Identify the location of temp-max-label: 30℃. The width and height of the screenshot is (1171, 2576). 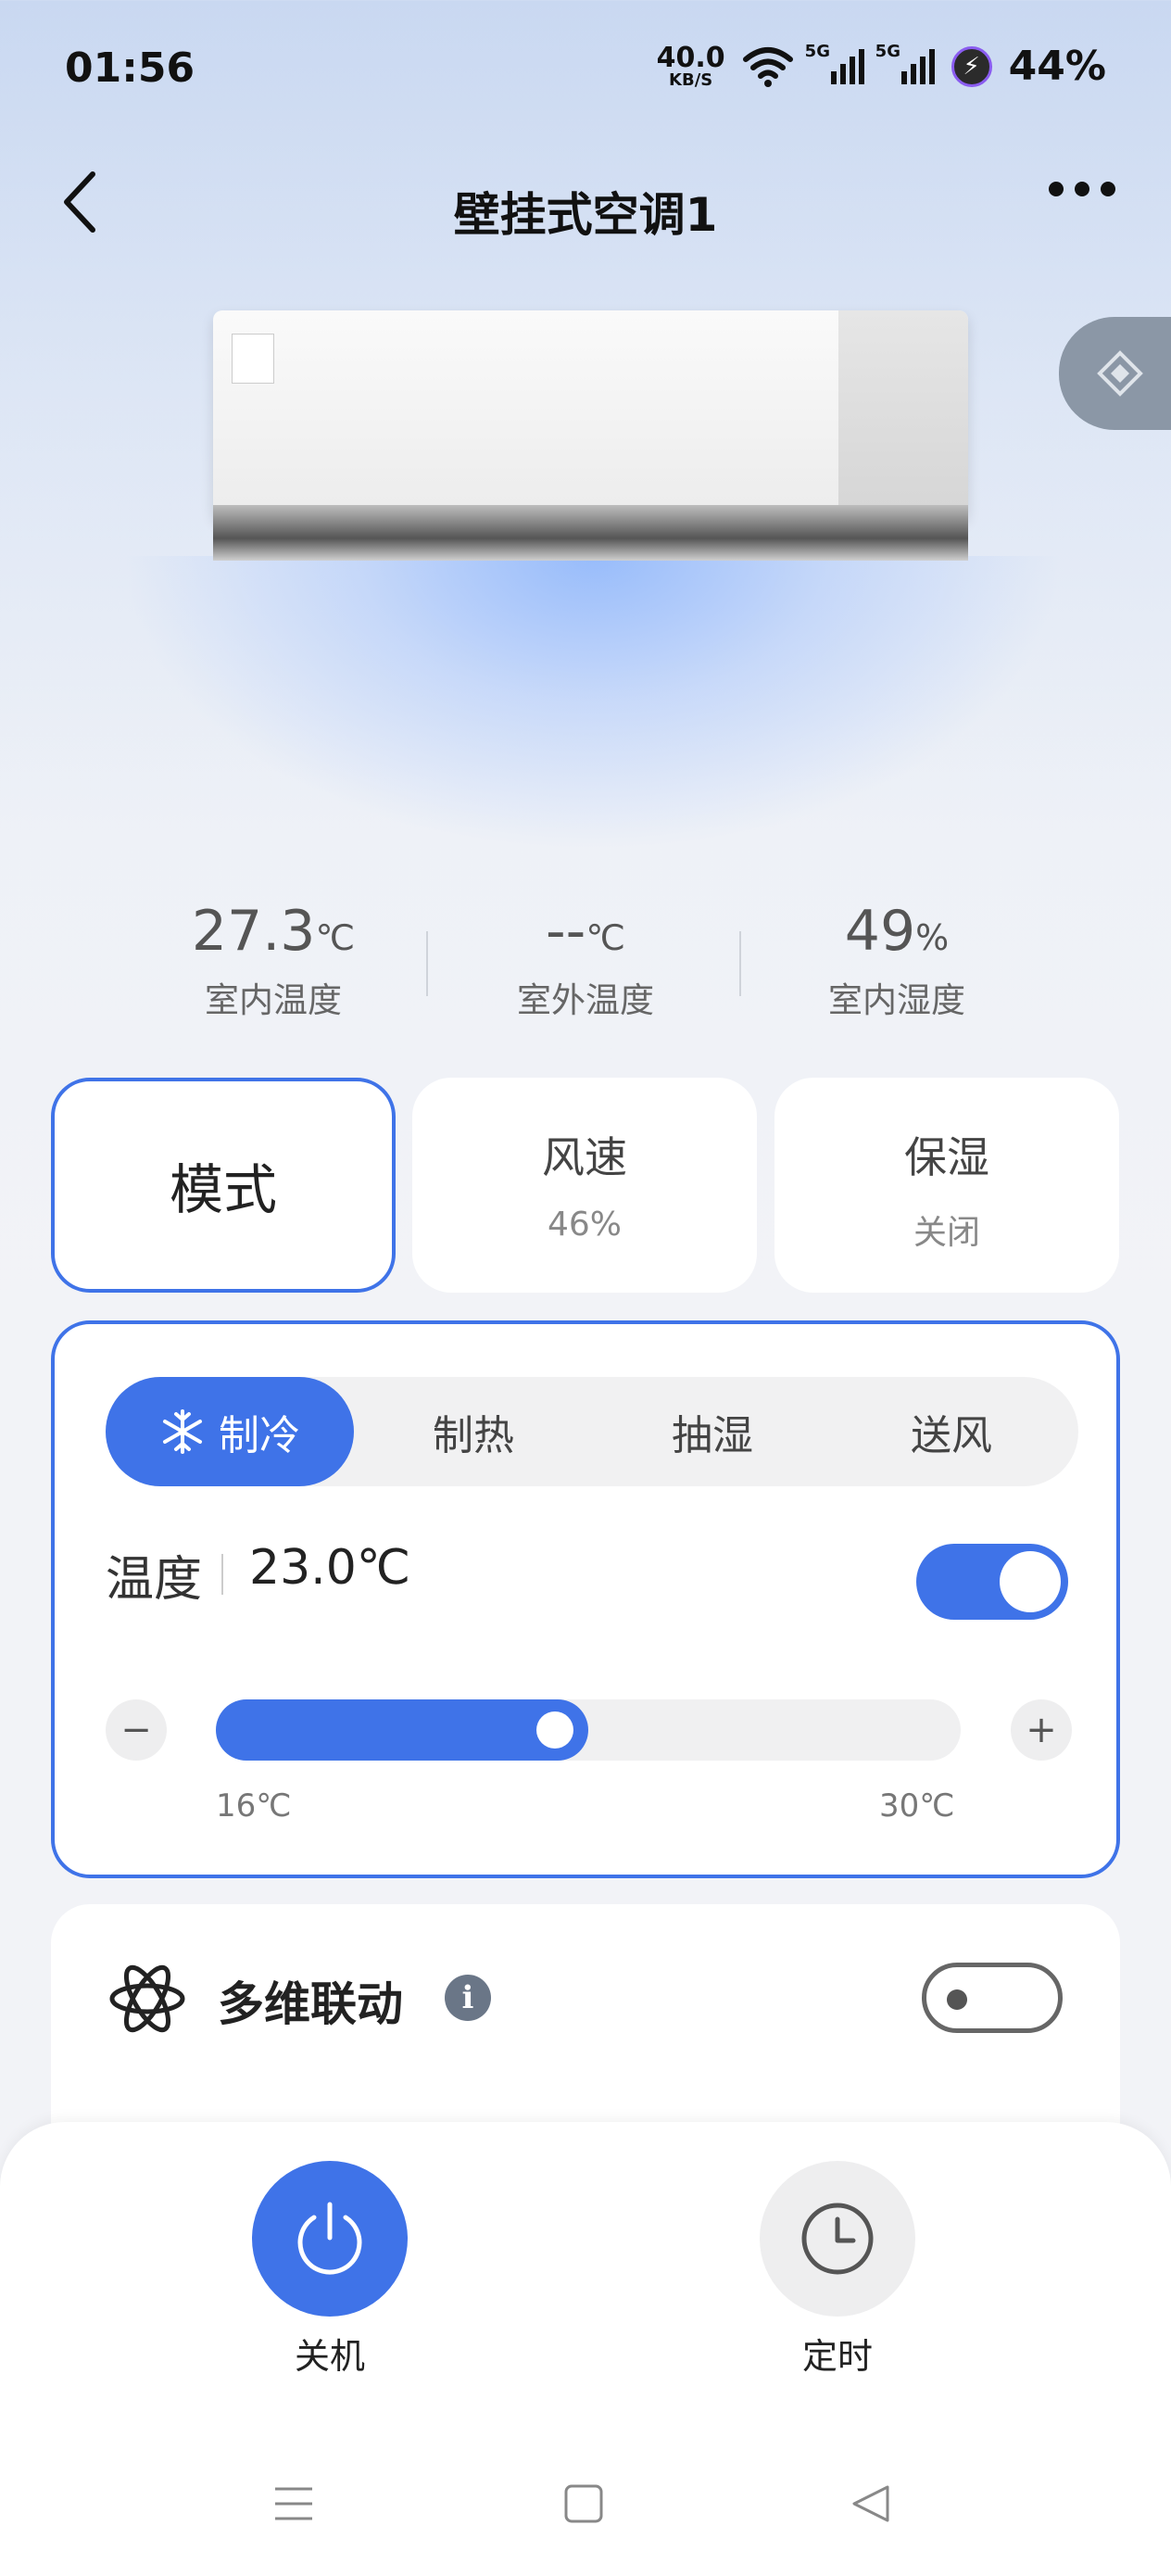
(917, 1806).